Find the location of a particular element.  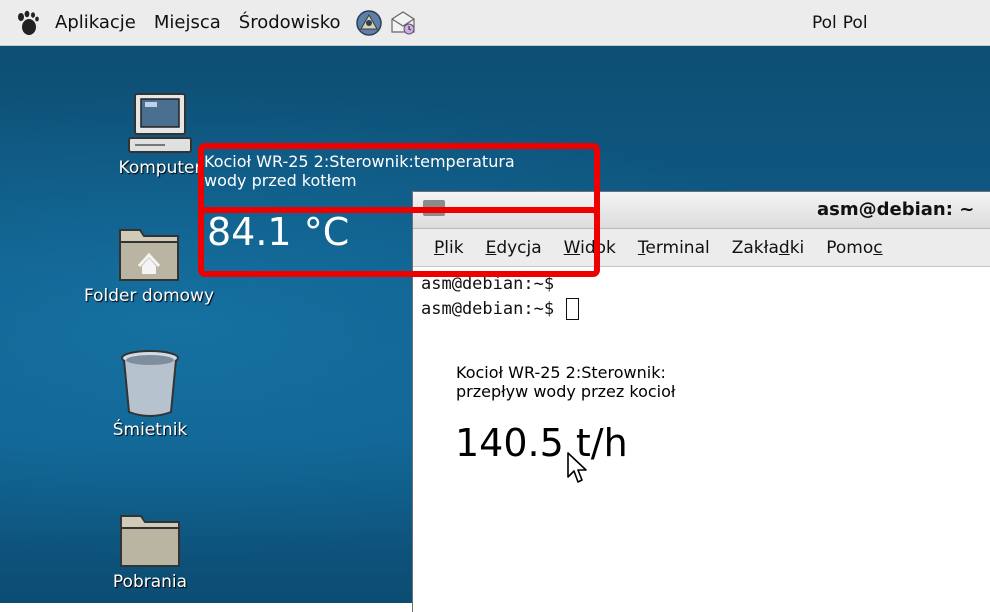

terminal-line: asm@debian:~$ is located at coordinates (500, 309).